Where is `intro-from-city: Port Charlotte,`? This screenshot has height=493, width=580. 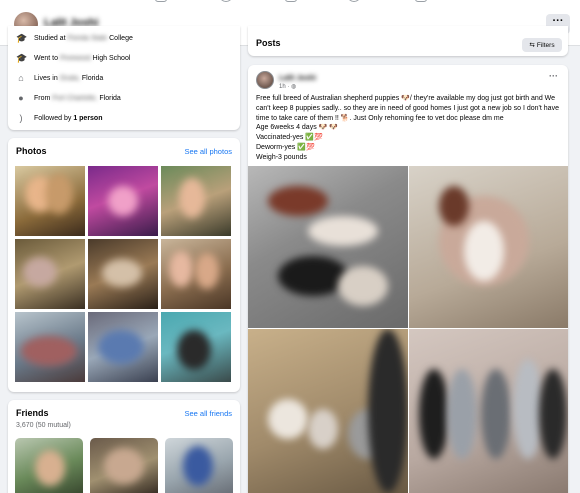 intro-from-city: Port Charlotte, is located at coordinates (74, 98).